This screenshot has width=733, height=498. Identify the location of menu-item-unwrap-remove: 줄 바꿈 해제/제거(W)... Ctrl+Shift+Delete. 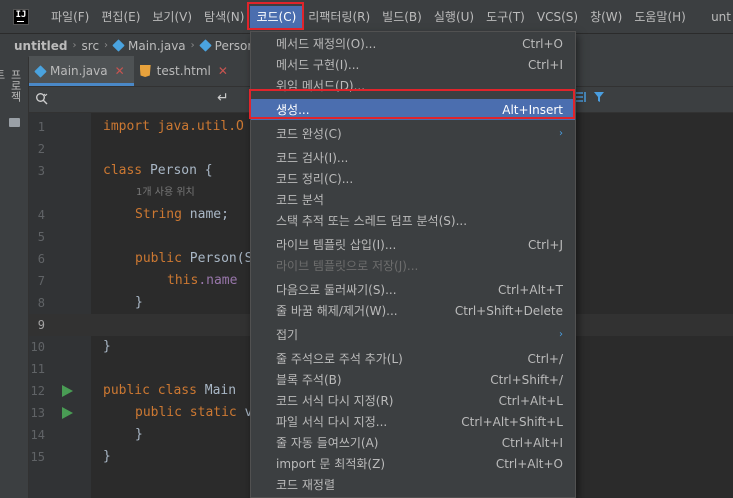
(413, 310).